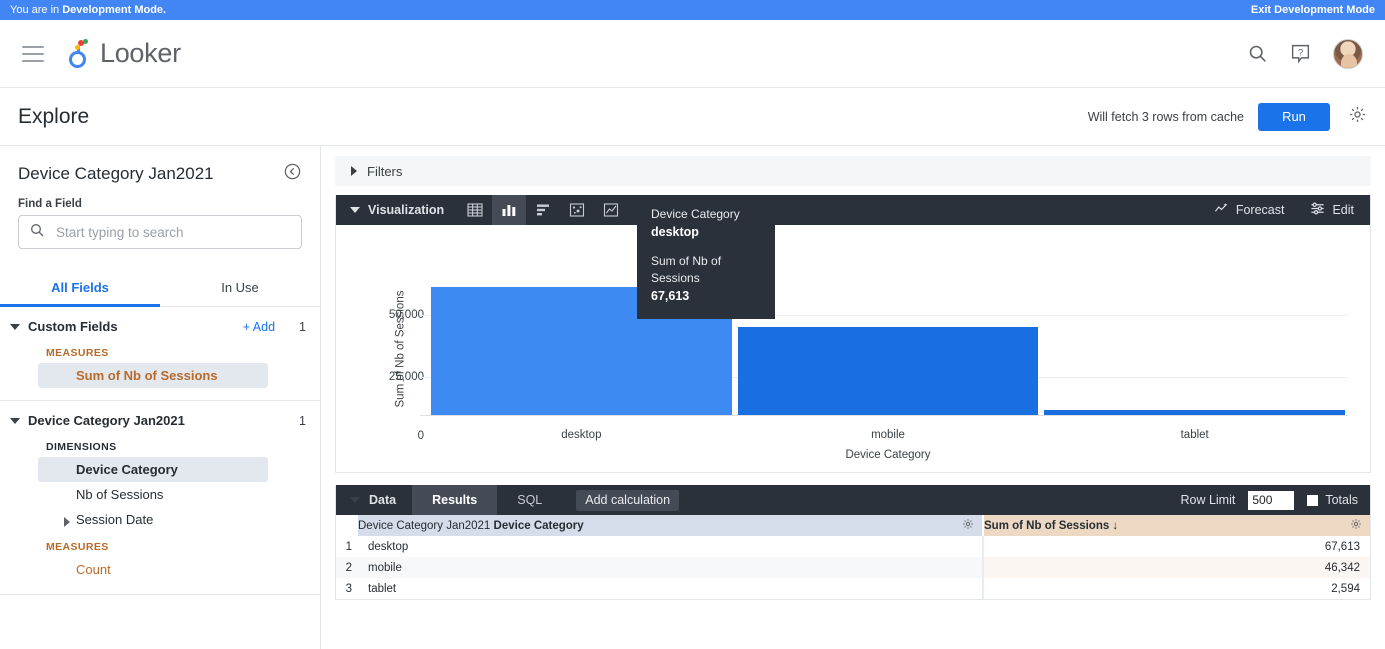 The height and width of the screenshot is (649, 1385). I want to click on table-row: 2 mobile 46,342, so click(853, 567).